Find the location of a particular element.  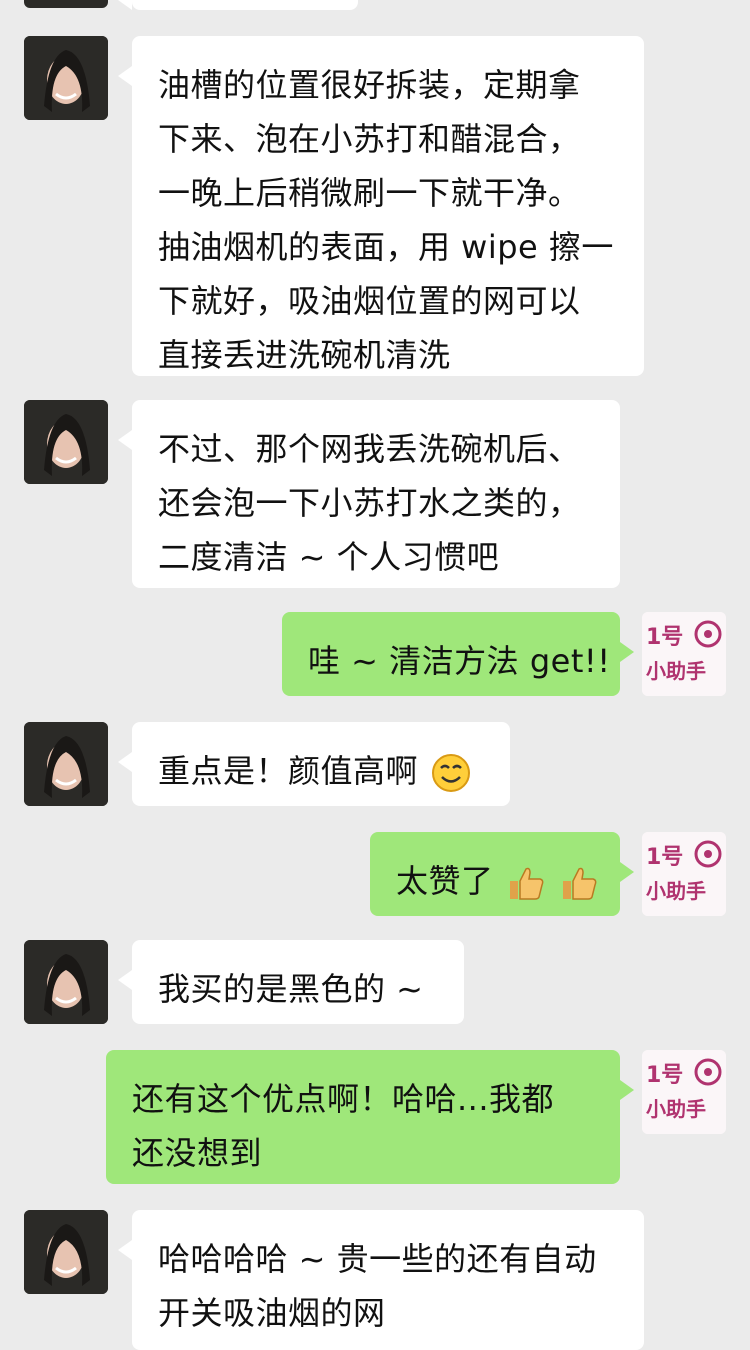

message-text: 我买的是黑色的 ~ is located at coordinates (291, 989).